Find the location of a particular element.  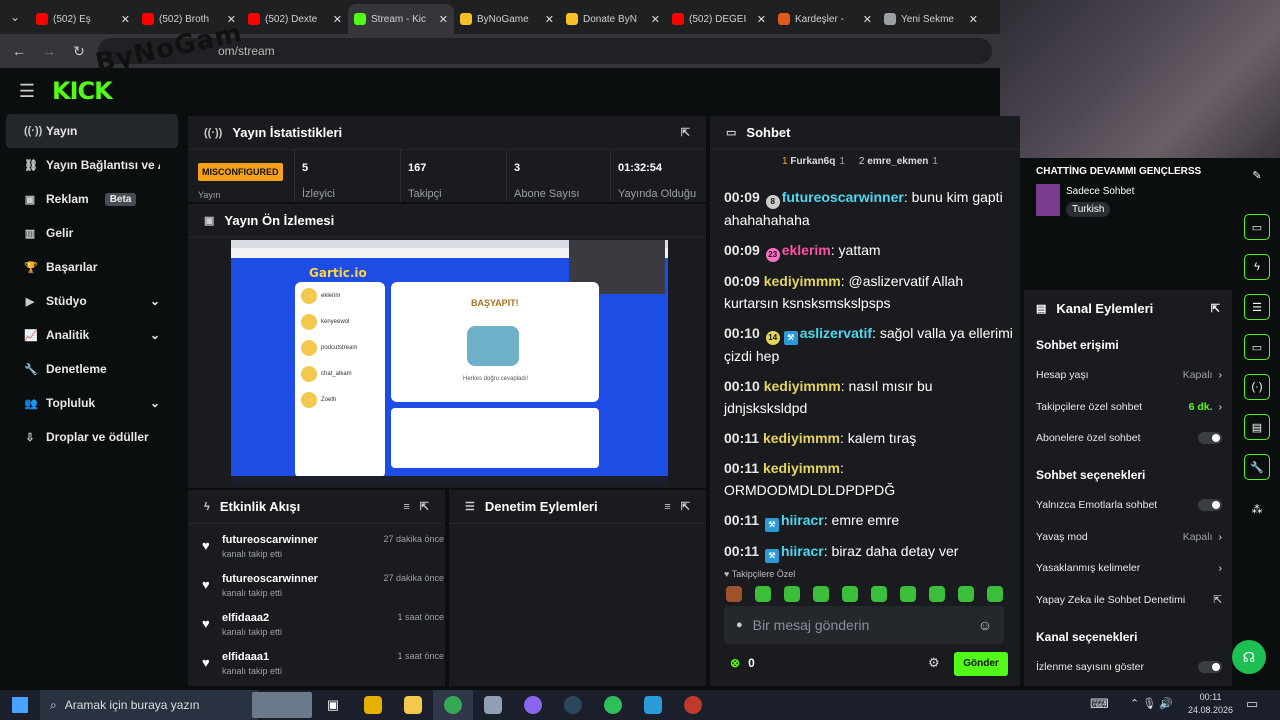

stack-icon: ▤ is located at coordinates (1257, 427).